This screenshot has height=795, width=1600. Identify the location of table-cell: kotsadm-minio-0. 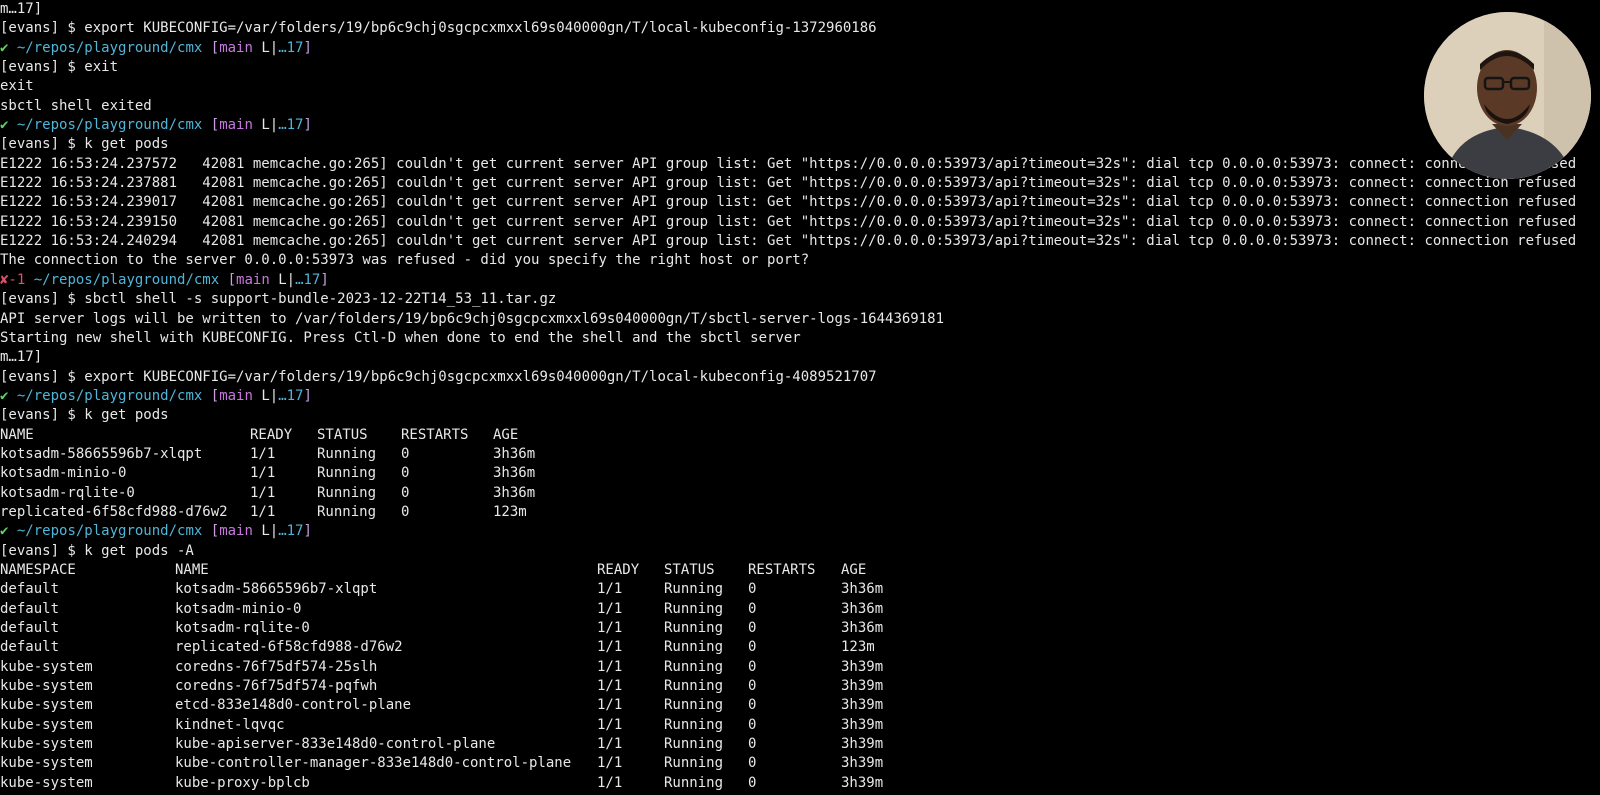
(63, 473).